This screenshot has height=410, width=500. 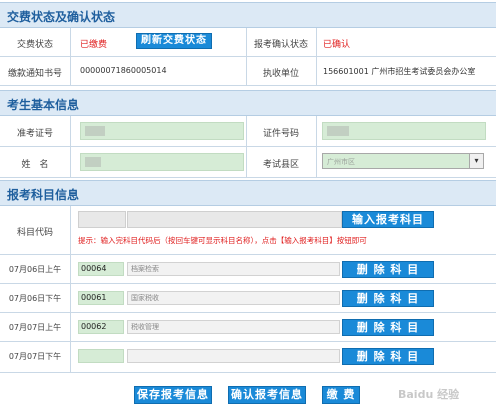 What do you see at coordinates (34, 233) in the screenshot?
I see `subject-code-label: 科目代码` at bounding box center [34, 233].